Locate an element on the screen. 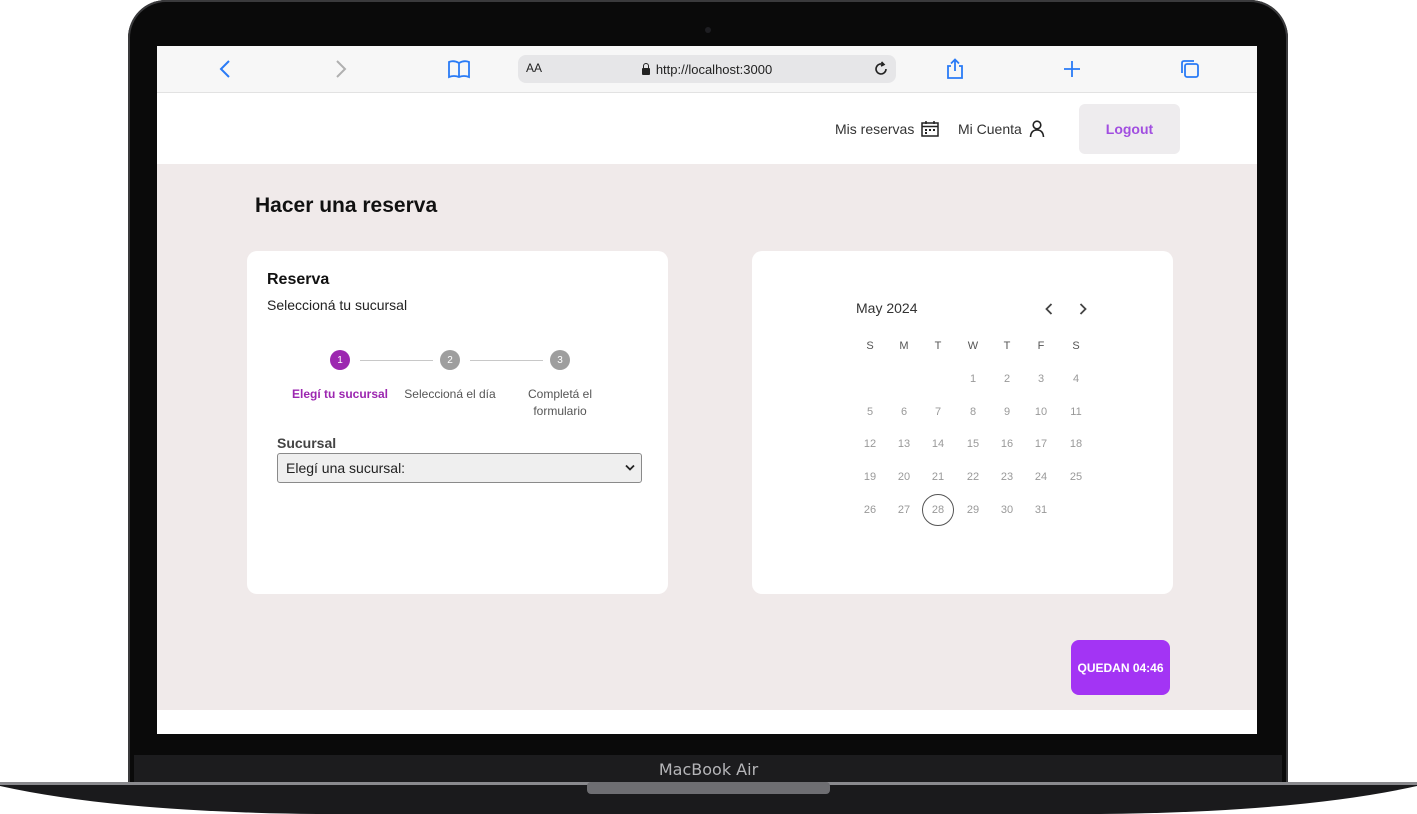 This screenshot has width=1417, height=814. calendar-day: 12 is located at coordinates (870, 444).